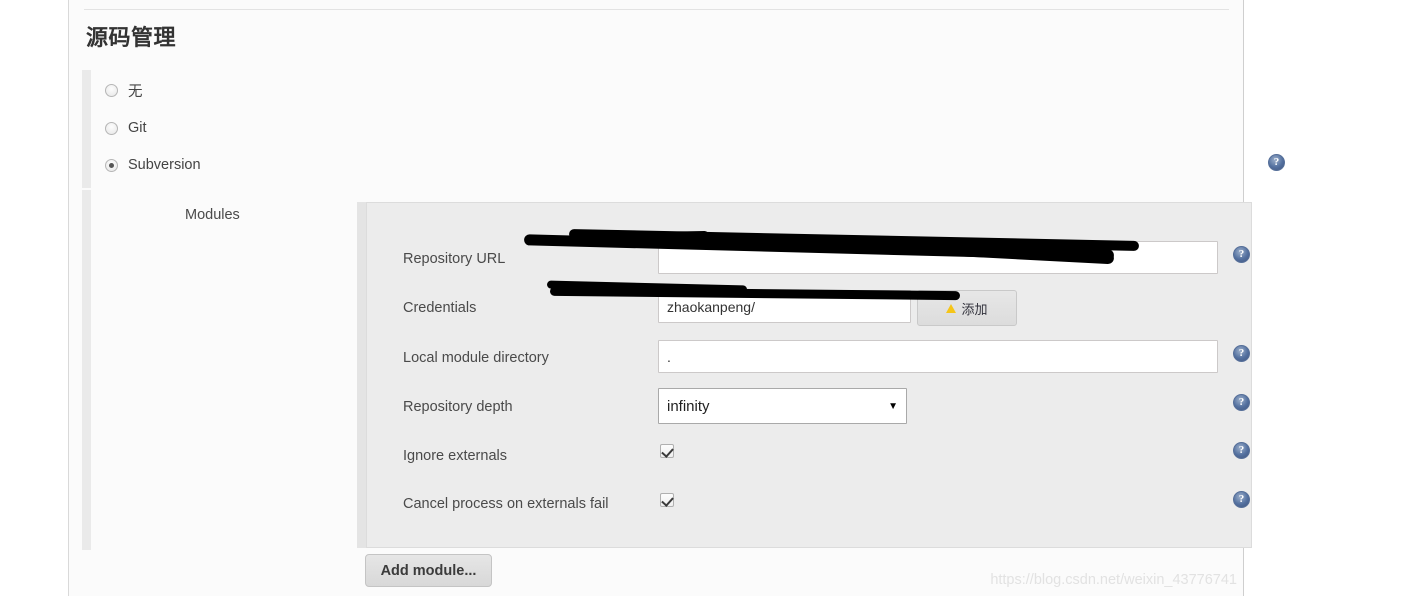  I want to click on help-icon-repository-url: ?, so click(1241, 254).